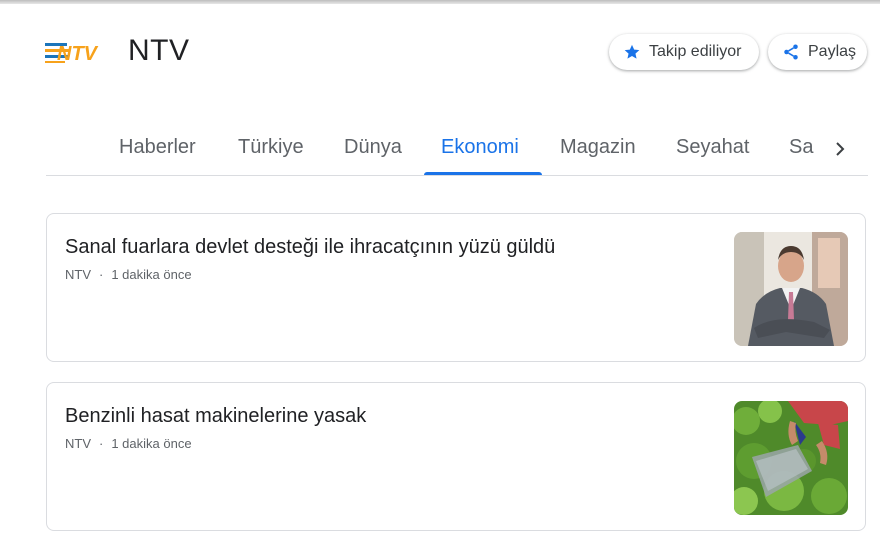  I want to click on window-top-edge, so click(440, 2).